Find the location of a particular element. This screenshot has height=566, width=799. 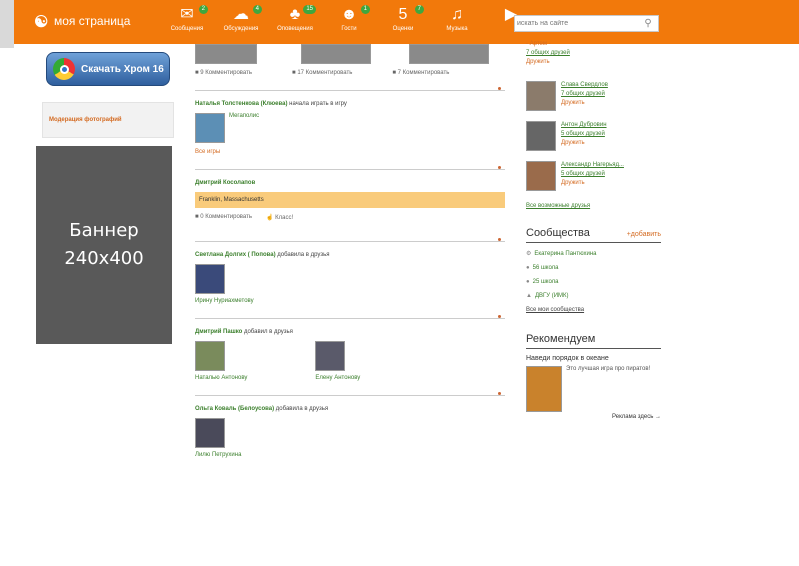

friend-link: Ирину Нуриахметову is located at coordinates (350, 301).